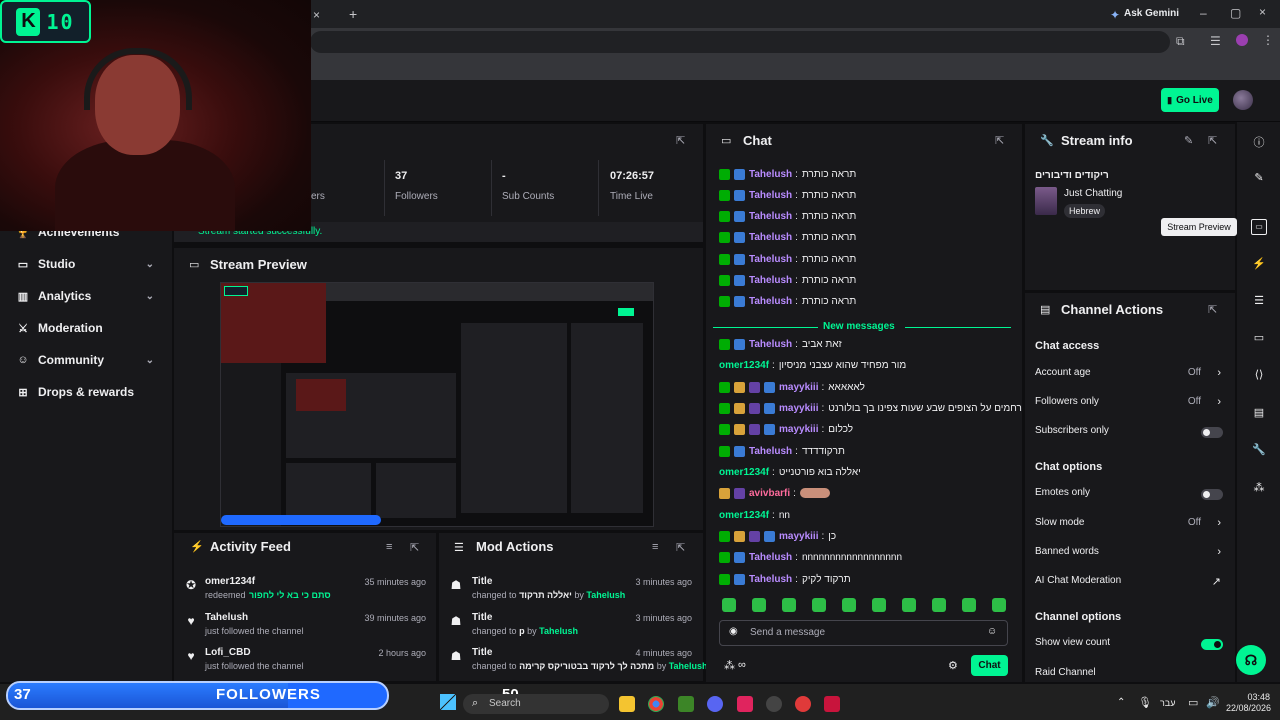 This screenshot has width=1280, height=720. Describe the element at coordinates (1259, 414) in the screenshot. I see `sliders-icon: ▤` at that location.